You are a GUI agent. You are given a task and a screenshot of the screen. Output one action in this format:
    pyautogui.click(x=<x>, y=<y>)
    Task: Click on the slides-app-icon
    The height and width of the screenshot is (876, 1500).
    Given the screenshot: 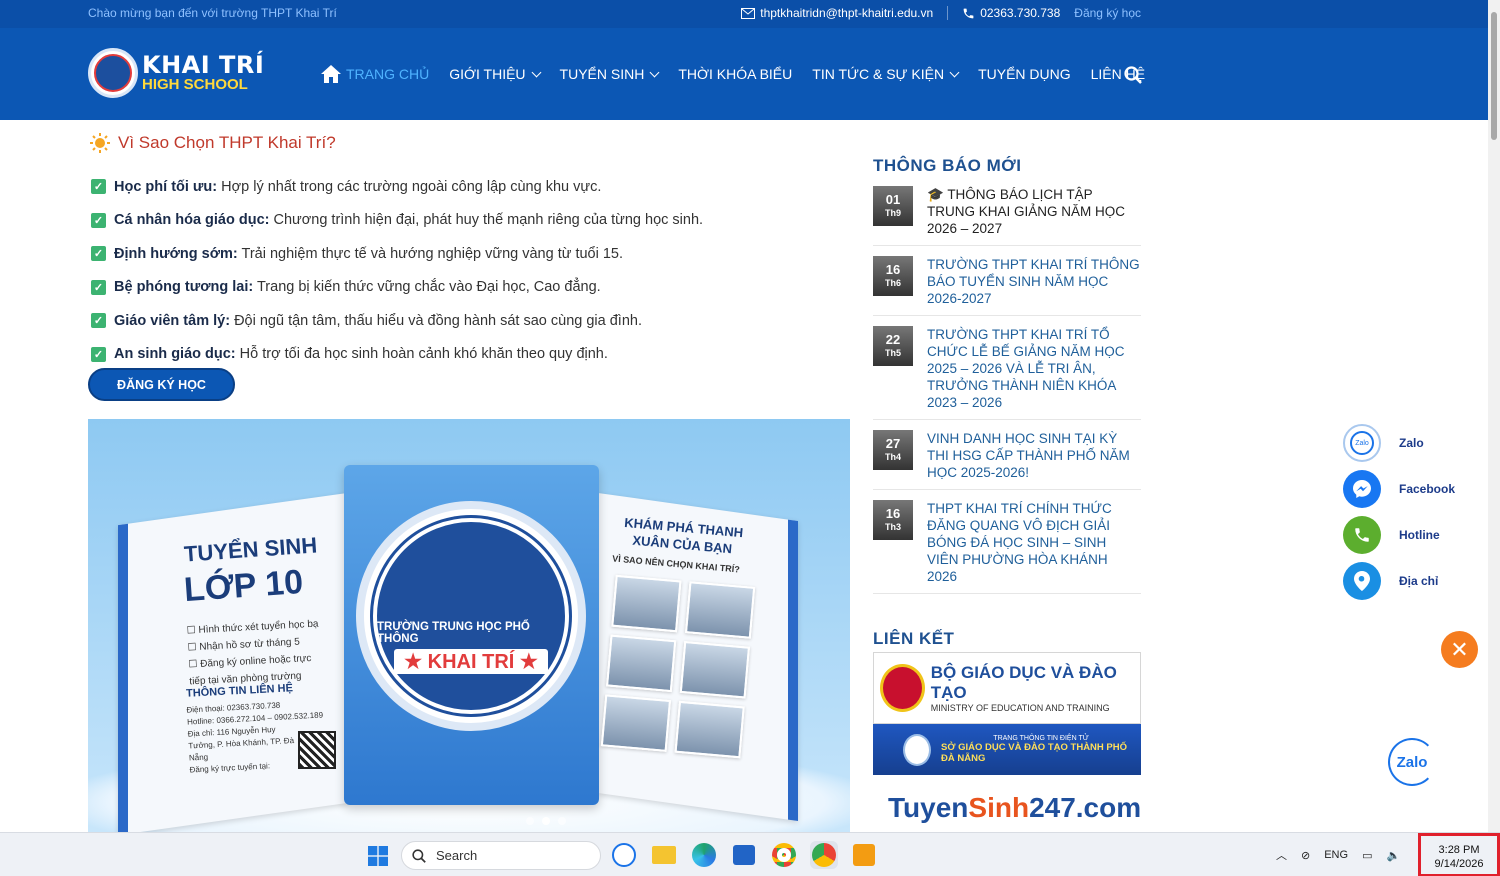 What is the action you would take?
    pyautogui.click(x=864, y=855)
    